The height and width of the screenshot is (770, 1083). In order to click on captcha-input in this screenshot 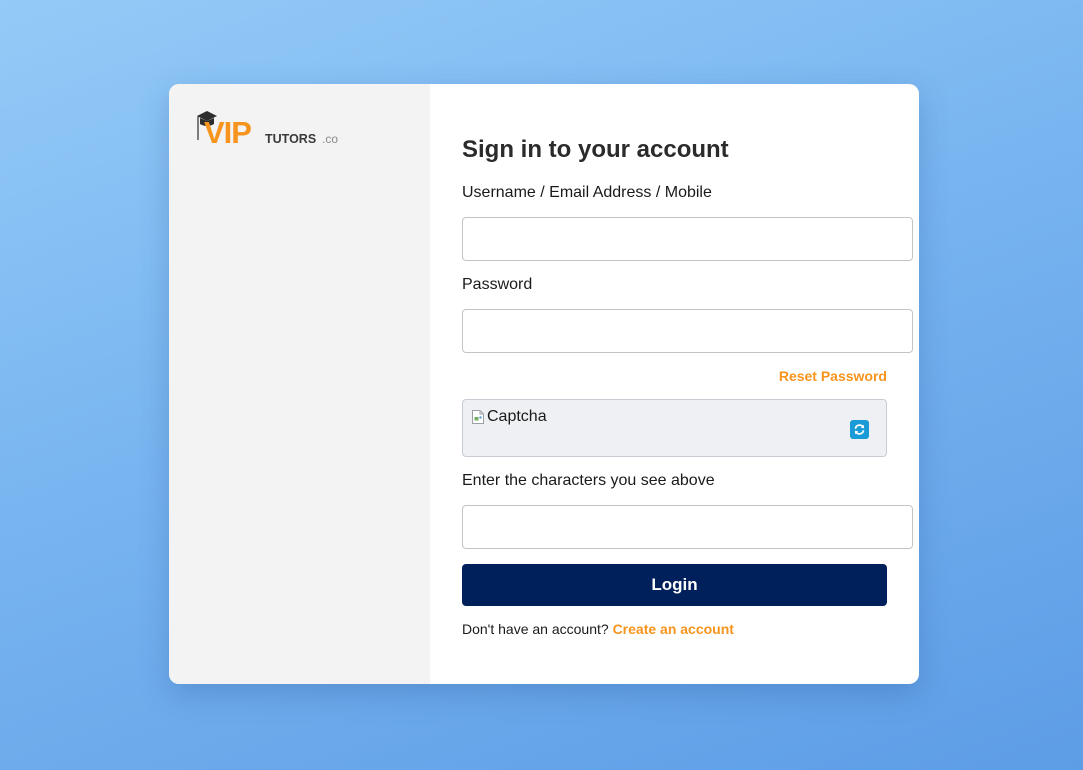, I will do `click(687, 527)`.